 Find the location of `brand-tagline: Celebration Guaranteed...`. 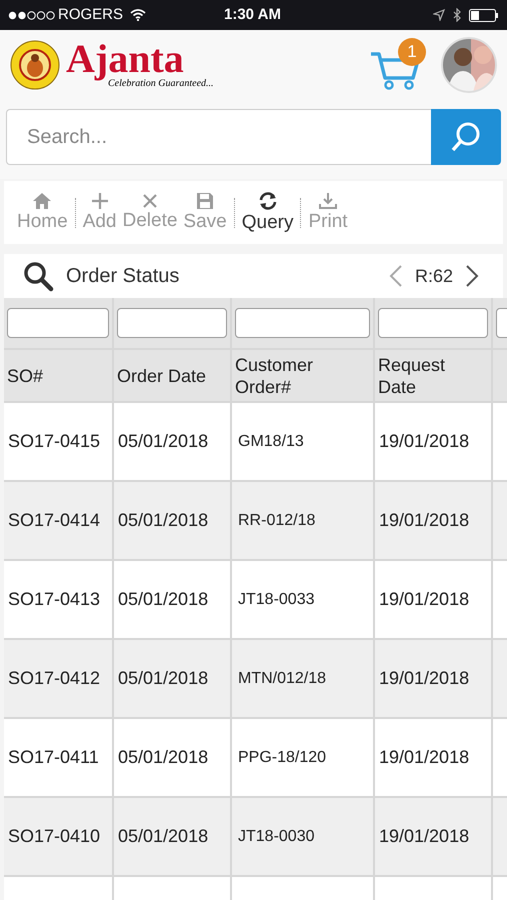

brand-tagline: Celebration Guaranteed... is located at coordinates (161, 84).